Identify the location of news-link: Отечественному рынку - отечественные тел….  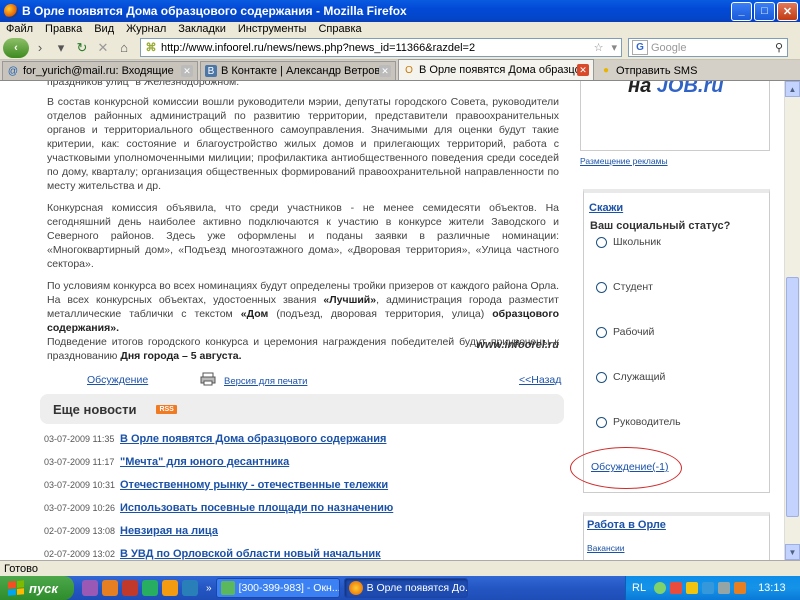
(254, 485).